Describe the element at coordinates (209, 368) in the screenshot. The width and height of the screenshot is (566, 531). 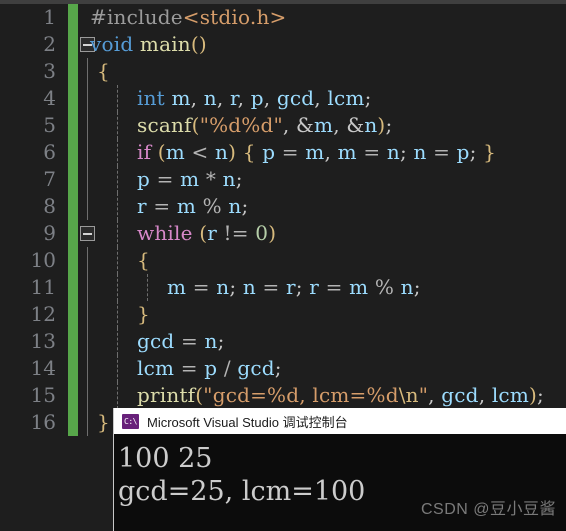
I see `code-text: lcm = p / gcd;` at that location.